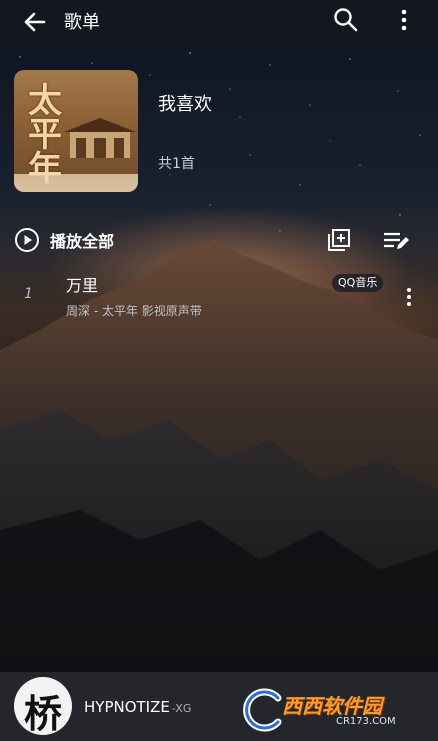 This screenshot has width=438, height=741. Describe the element at coordinates (127, 707) in the screenshot. I see `now-playing-title: HYPNOTIZE` at that location.